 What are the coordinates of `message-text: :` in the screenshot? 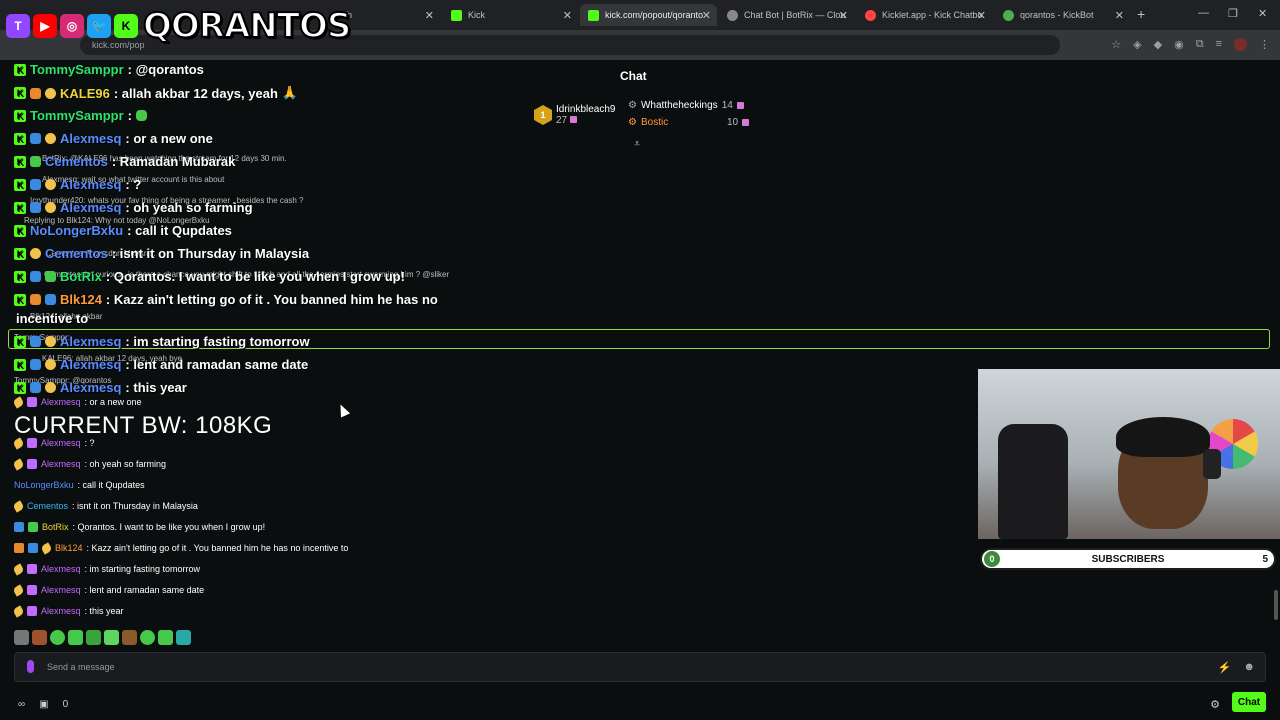 It's located at (130, 115).